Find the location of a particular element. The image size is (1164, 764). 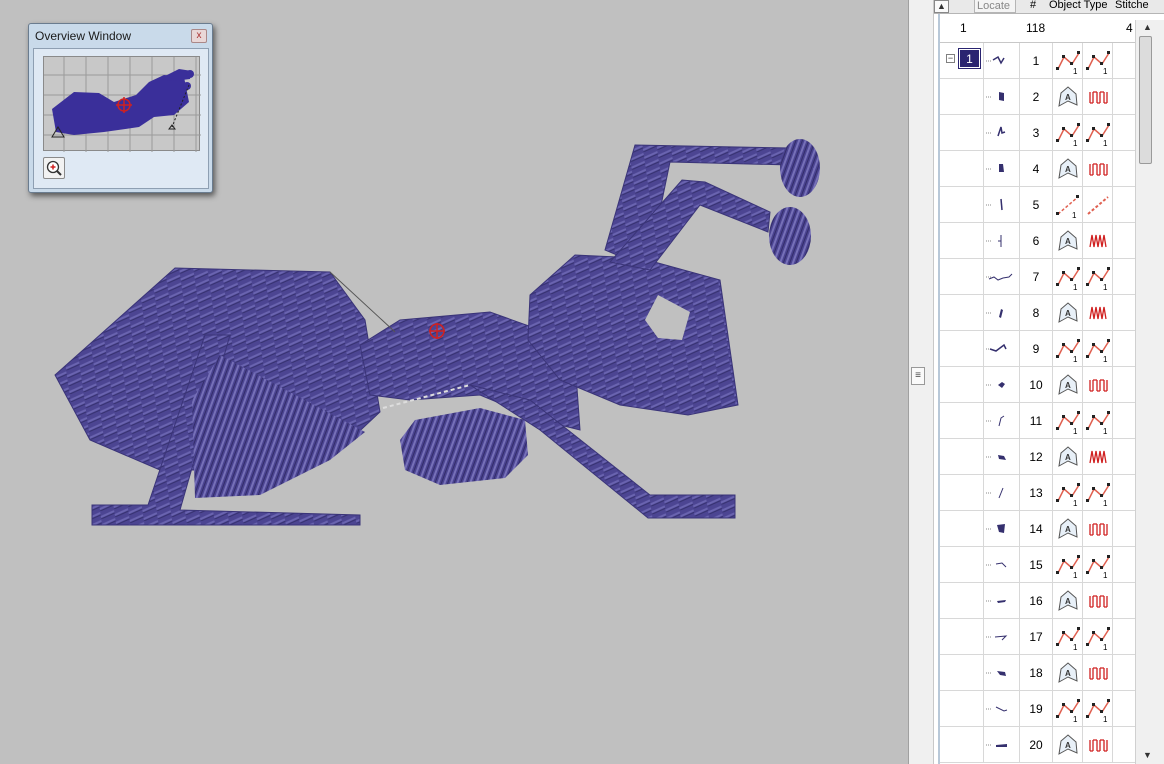

vertical-scrollbar: ▲ ▼ is located at coordinates (1149, 392).